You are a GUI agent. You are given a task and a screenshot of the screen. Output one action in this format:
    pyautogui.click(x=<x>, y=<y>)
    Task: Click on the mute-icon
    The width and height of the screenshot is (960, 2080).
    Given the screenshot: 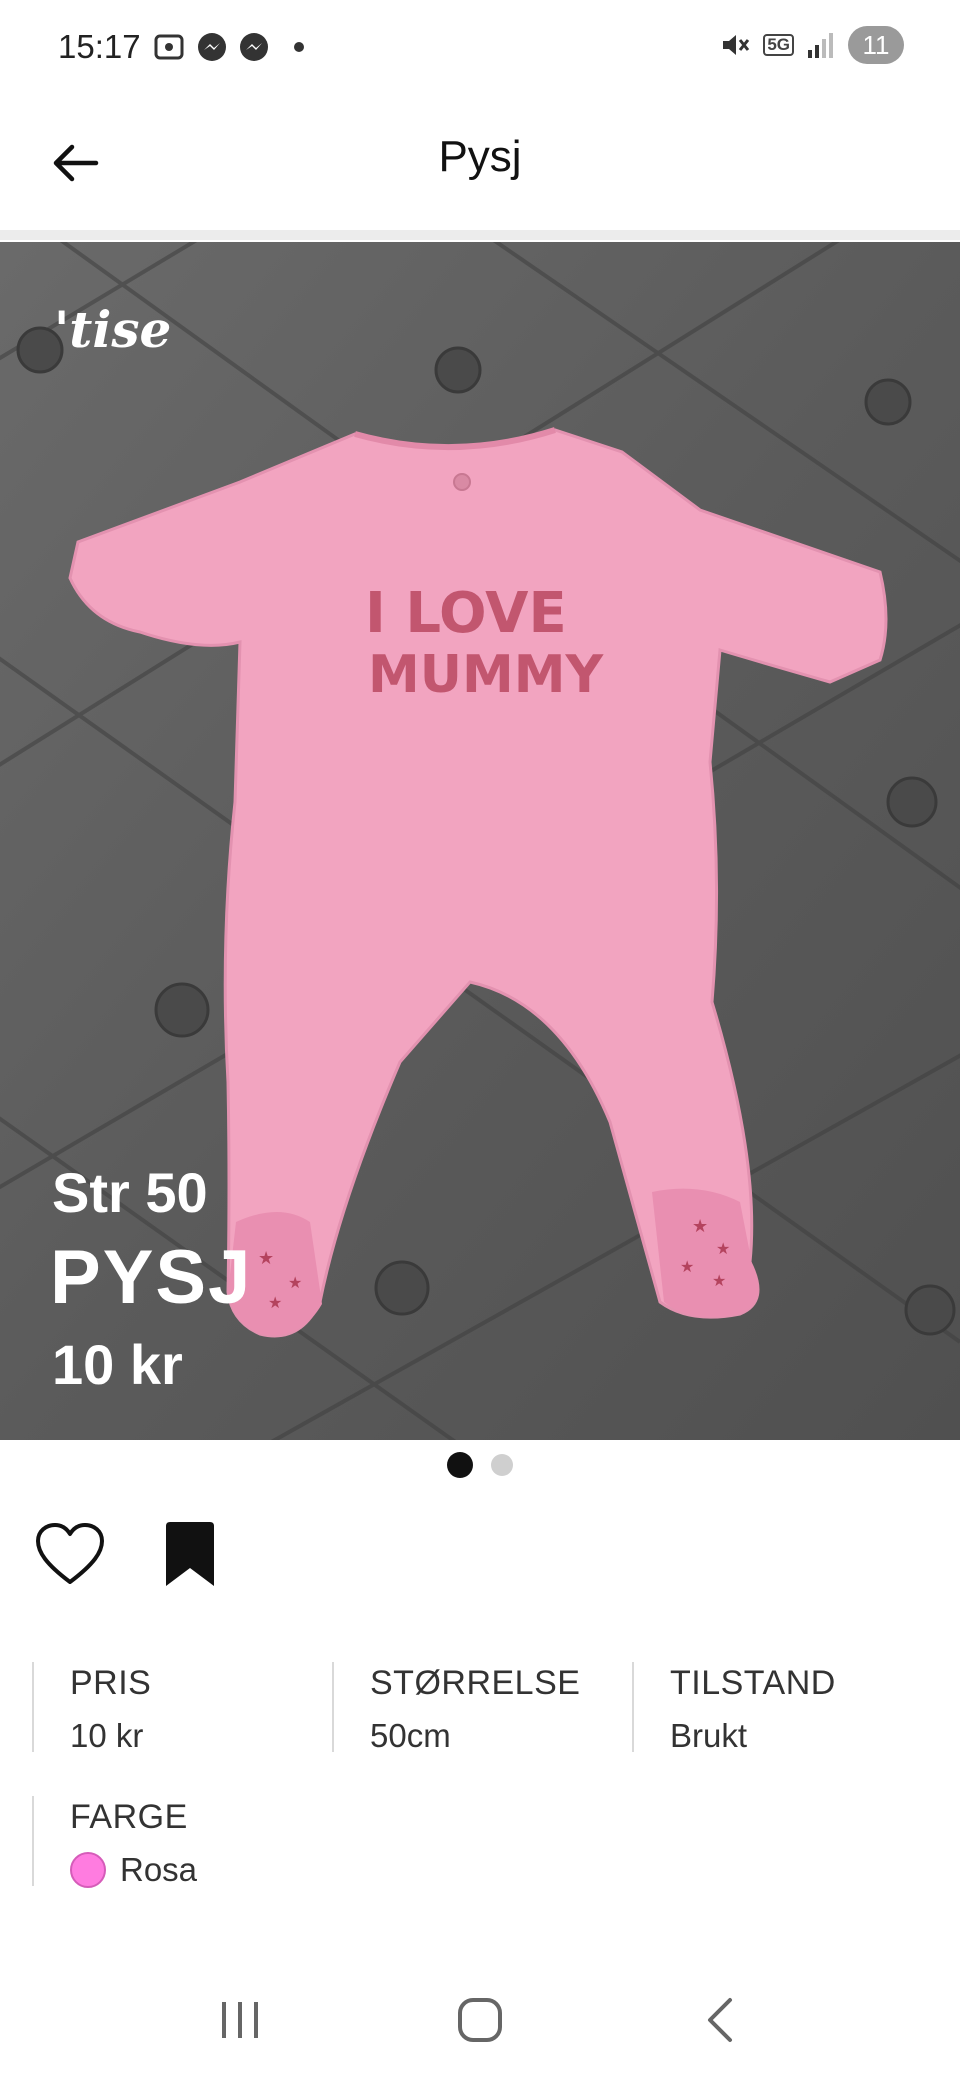 What is the action you would take?
    pyautogui.click(x=736, y=45)
    